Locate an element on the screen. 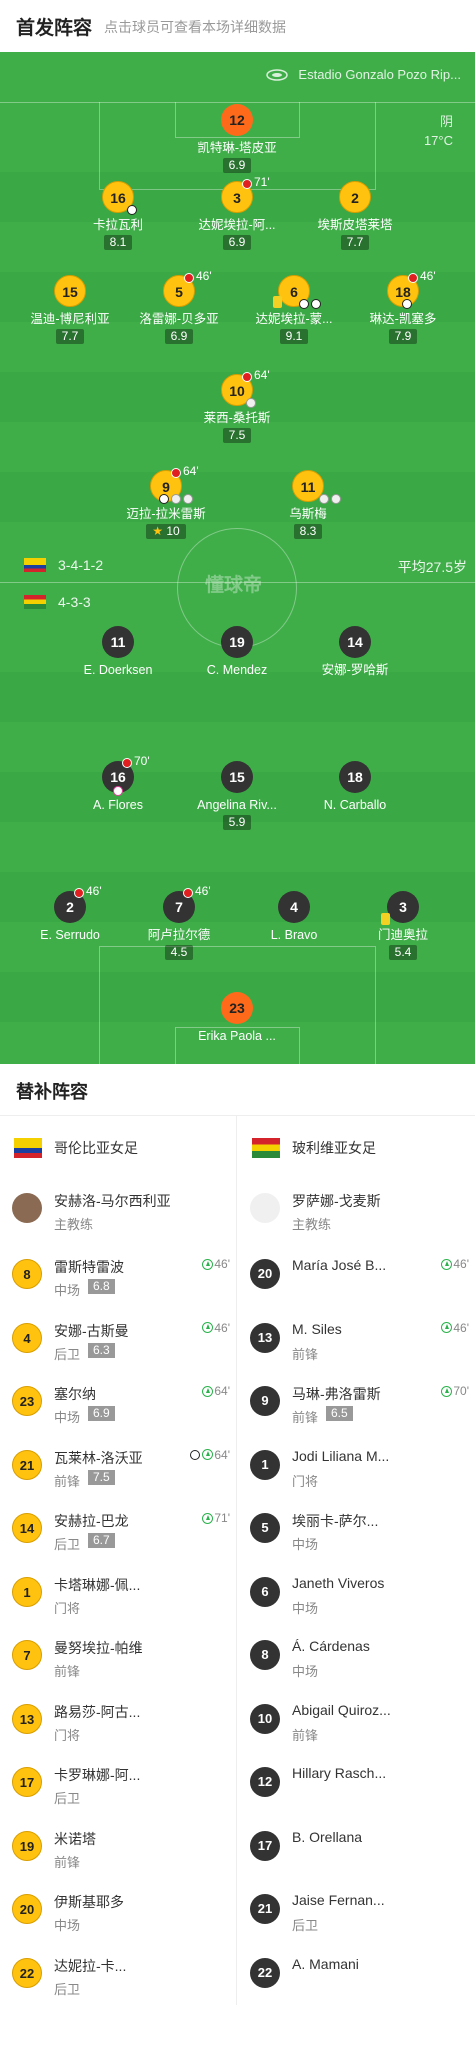  coach-row: 罗萨娜-戈麦斯 主教练 is located at coordinates (356, 1211).